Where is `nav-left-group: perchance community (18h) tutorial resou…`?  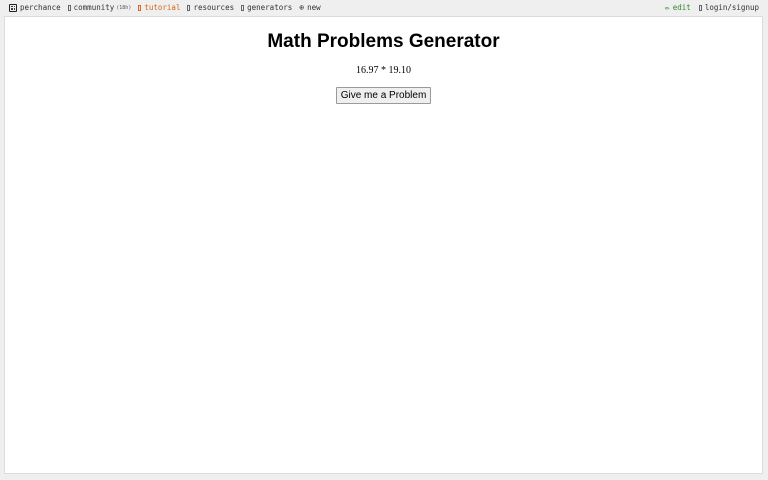
nav-left-group: perchance community (18h) tutorial resou… is located at coordinates (168, 7).